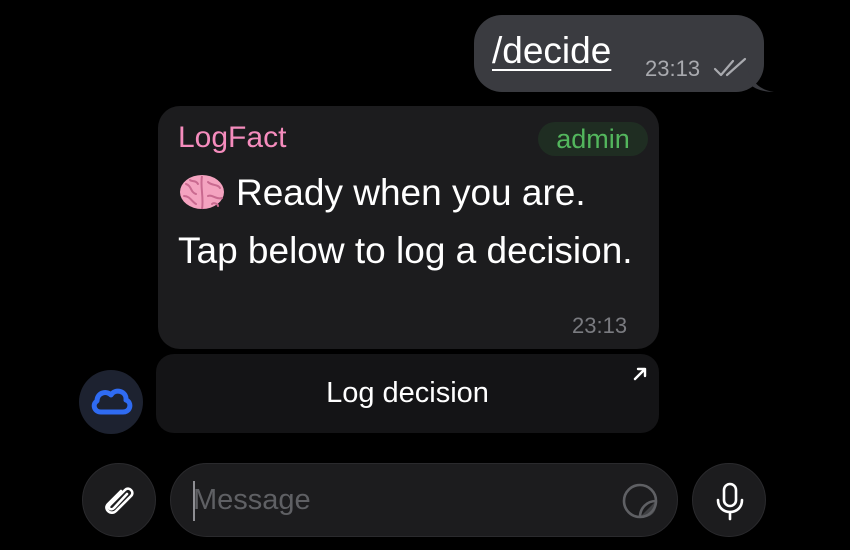  I want to click on open-link-arrow-icon, so click(640, 374).